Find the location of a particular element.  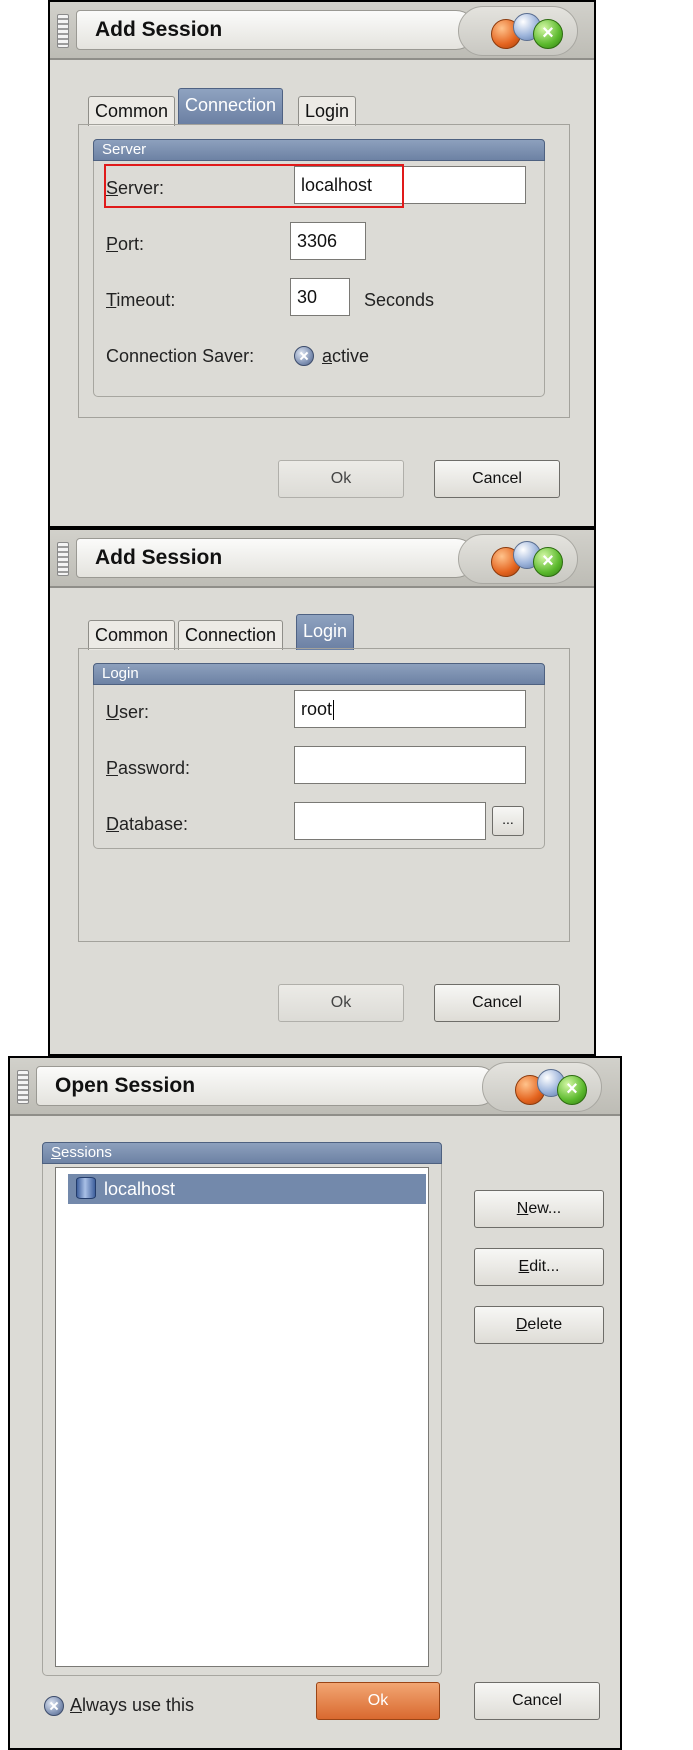

timeout-label: Timeout: is located at coordinates (141, 300).